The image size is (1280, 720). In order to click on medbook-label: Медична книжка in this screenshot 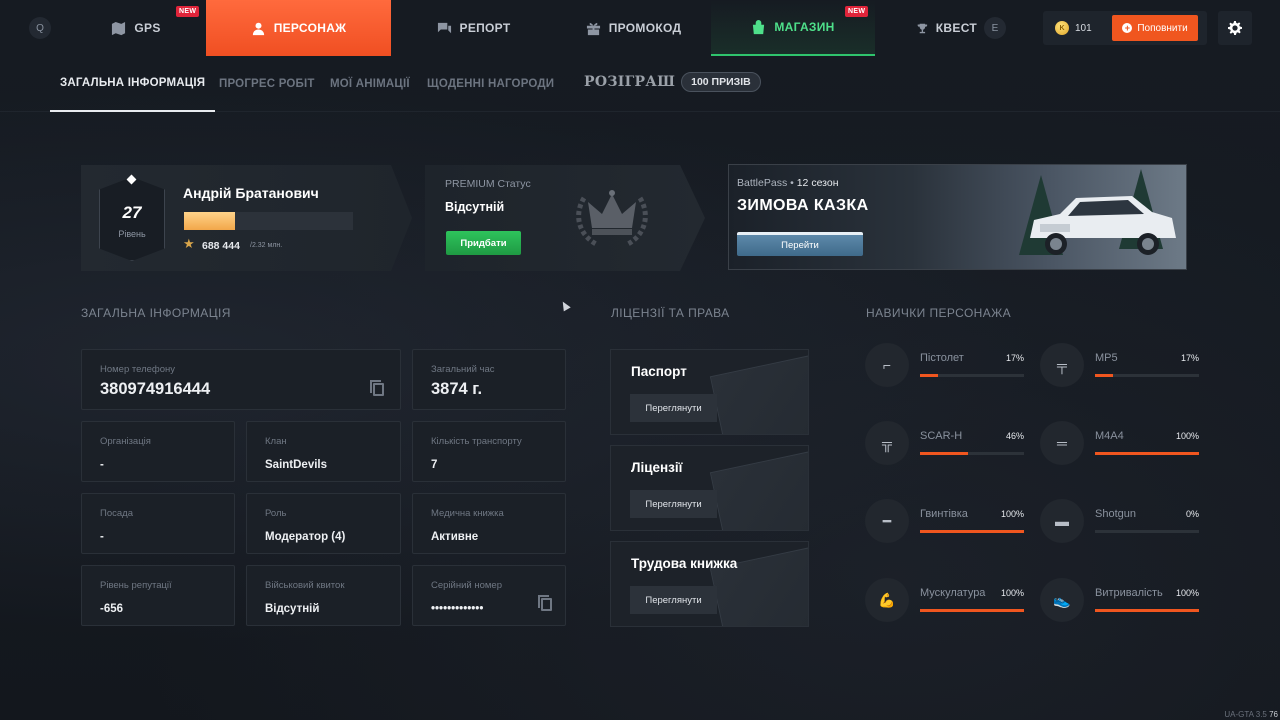, I will do `click(467, 513)`.